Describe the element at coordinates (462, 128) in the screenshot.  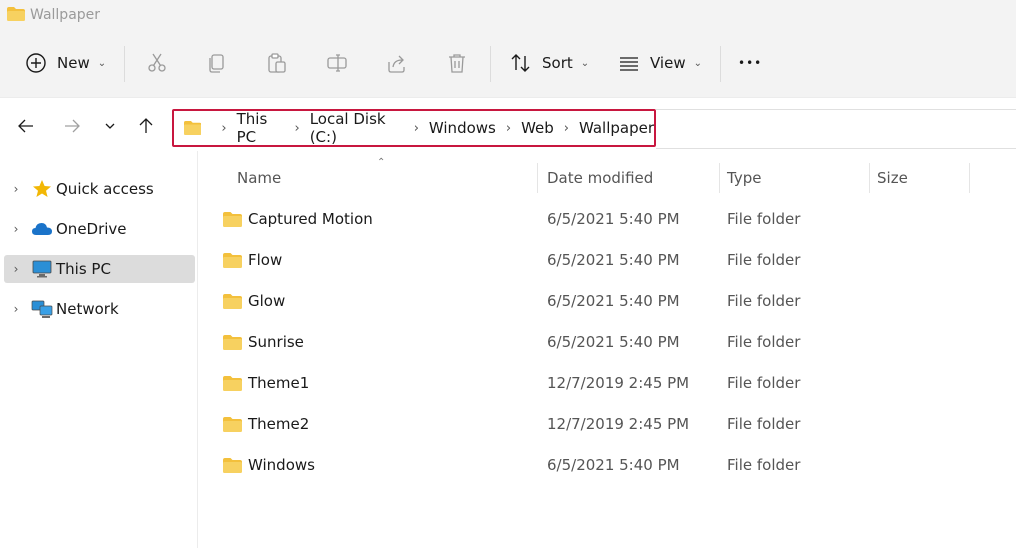
I see `breadcrumb-item: Windows` at that location.